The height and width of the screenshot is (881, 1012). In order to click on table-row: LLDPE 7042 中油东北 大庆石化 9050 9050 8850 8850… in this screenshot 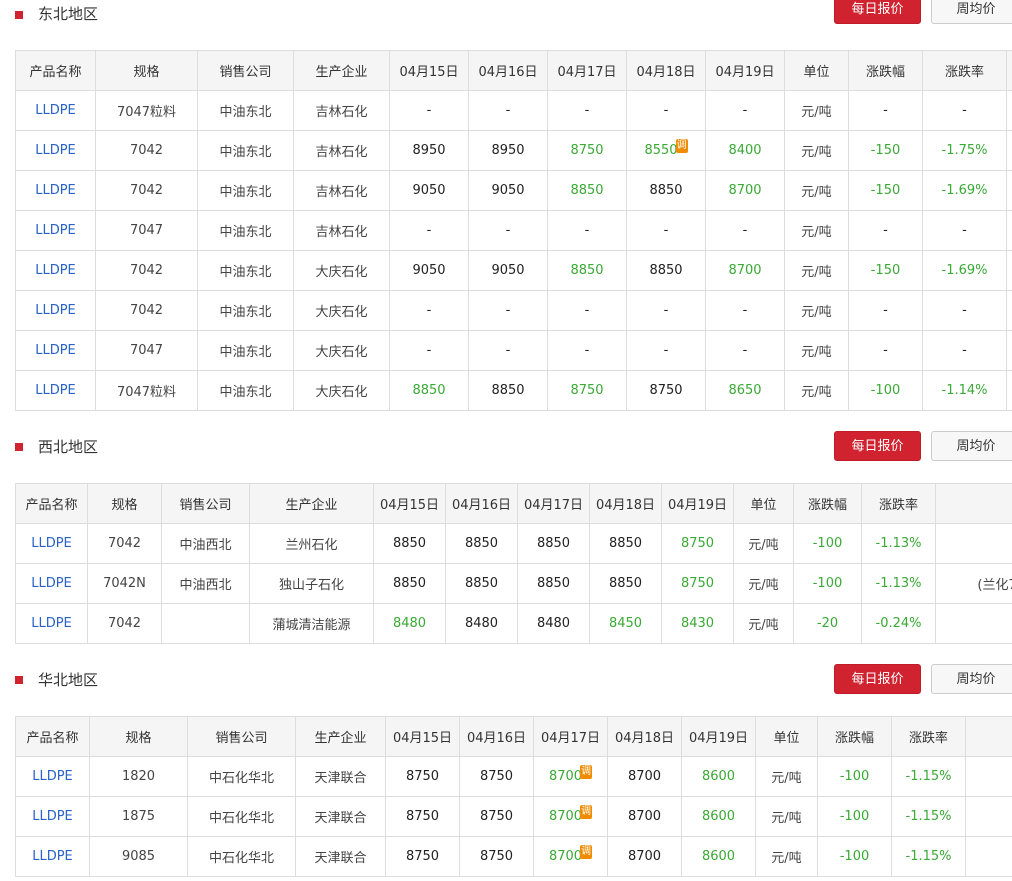, I will do `click(513, 270)`.